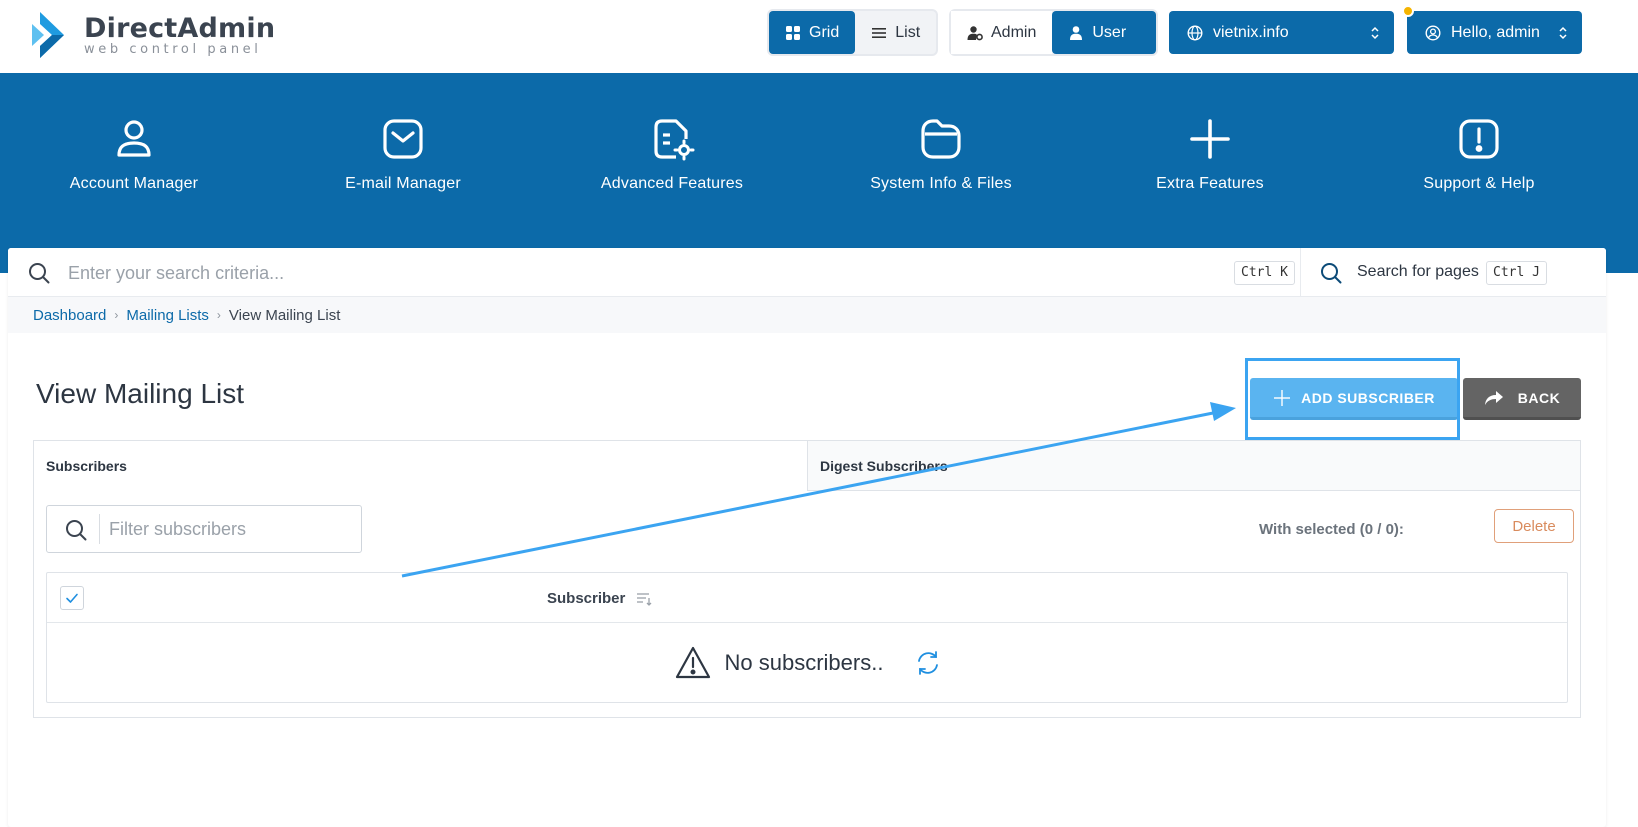  What do you see at coordinates (1479, 183) in the screenshot?
I see `nav-label: Support & Help` at bounding box center [1479, 183].